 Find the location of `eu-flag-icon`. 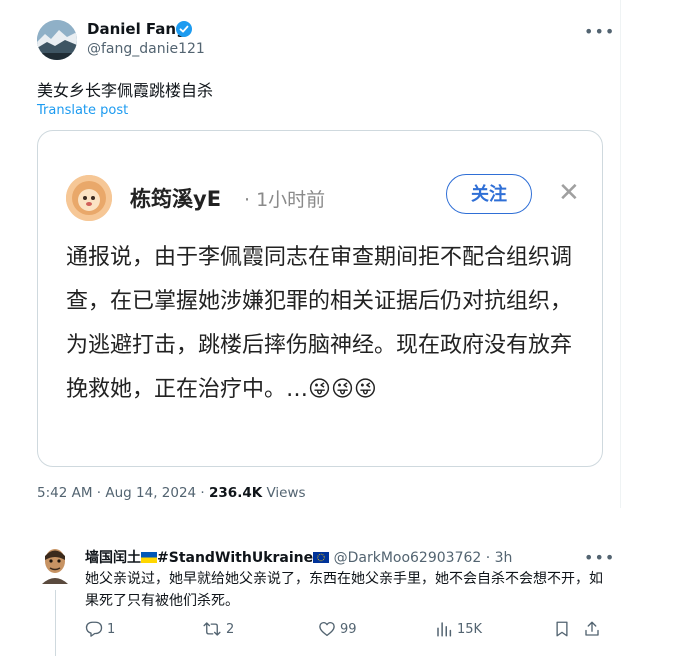

eu-flag-icon is located at coordinates (321, 557).